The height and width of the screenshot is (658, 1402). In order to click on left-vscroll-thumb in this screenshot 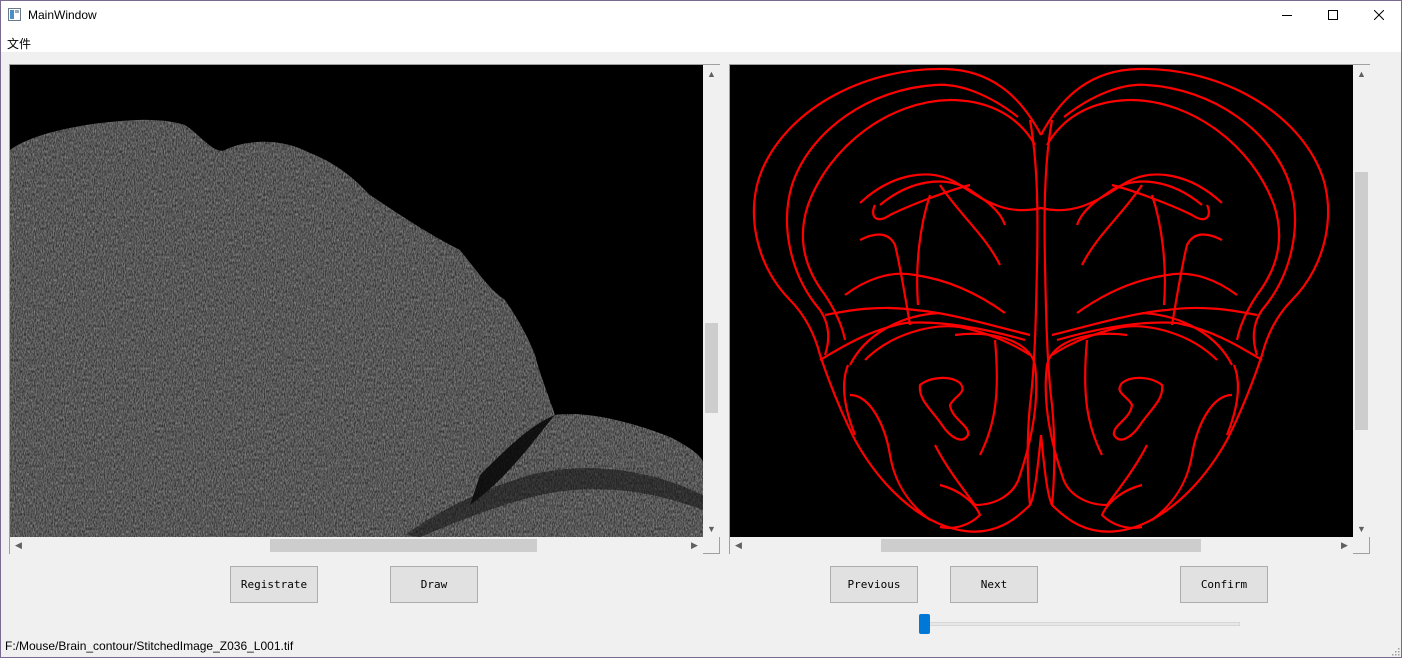, I will do `click(711, 368)`.